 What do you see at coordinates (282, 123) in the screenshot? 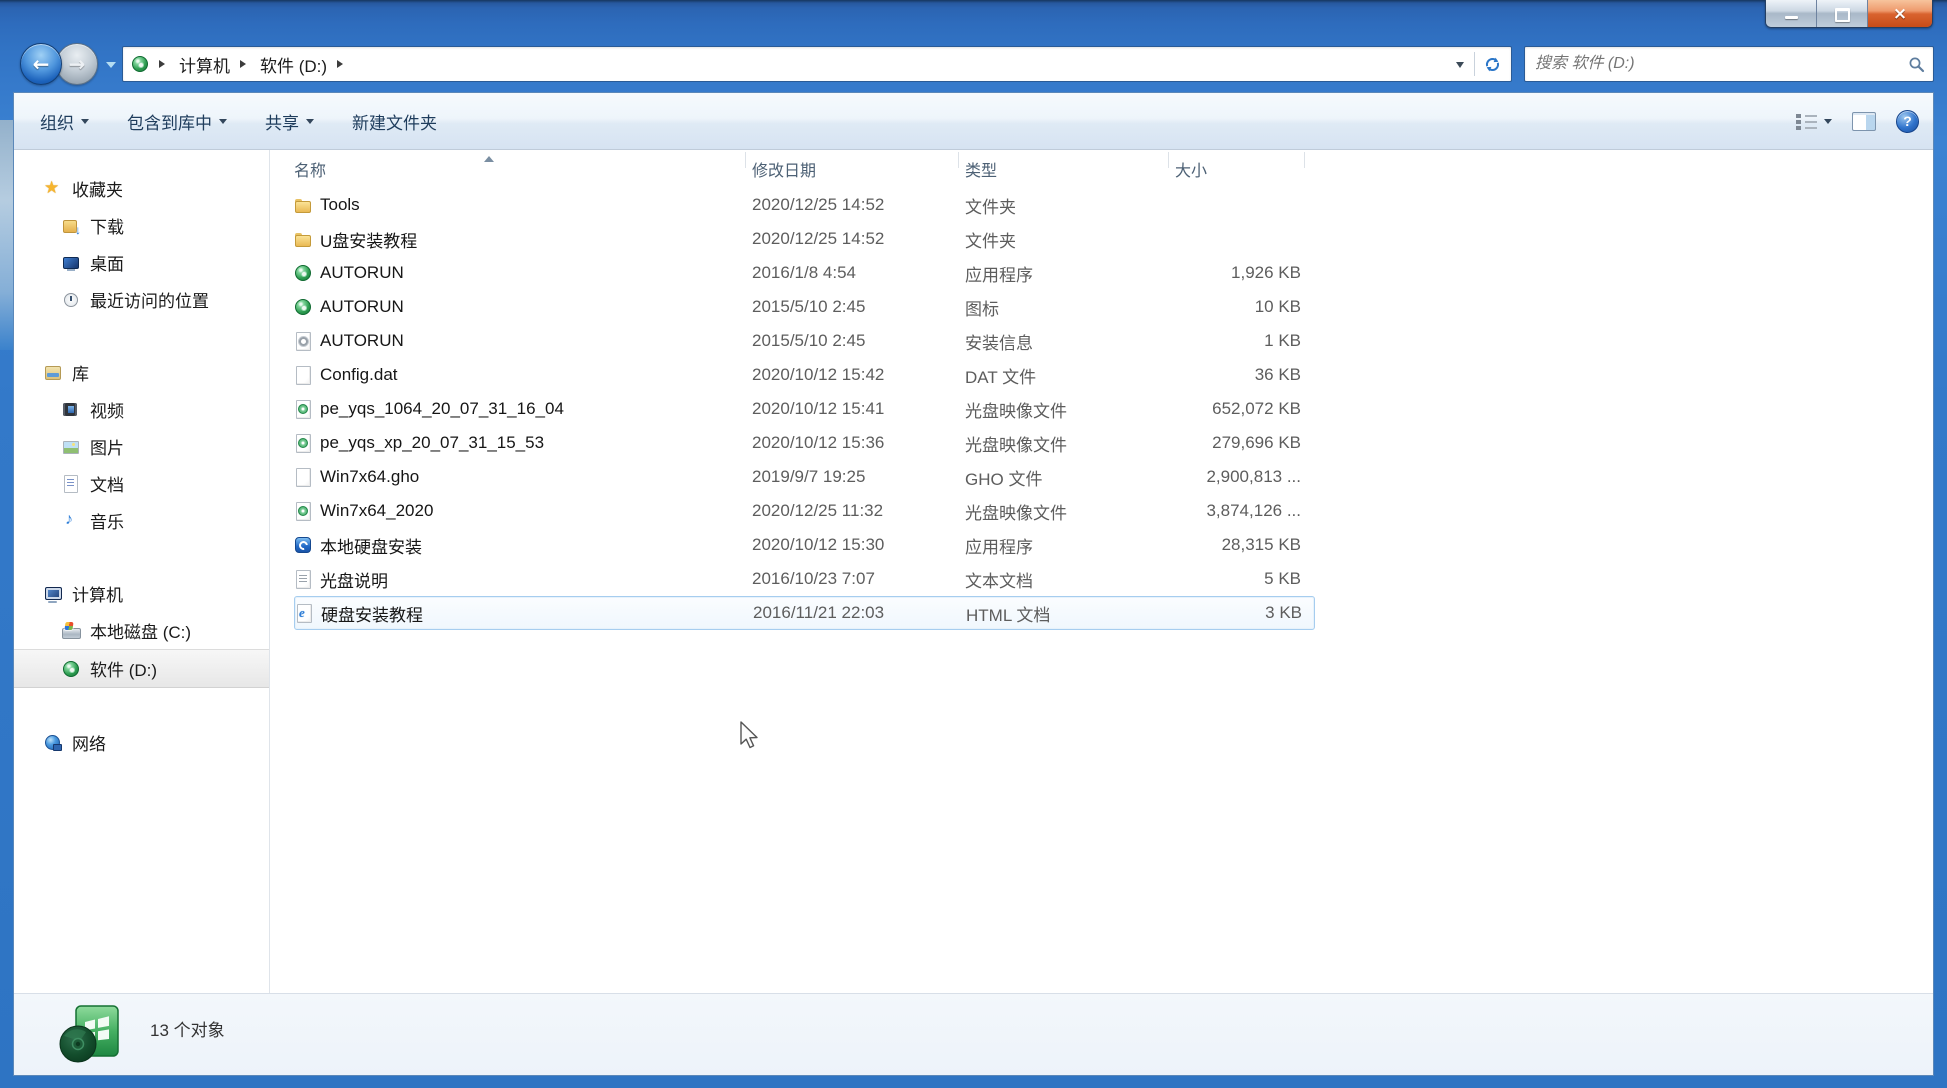
I see `share-label: 共享` at bounding box center [282, 123].